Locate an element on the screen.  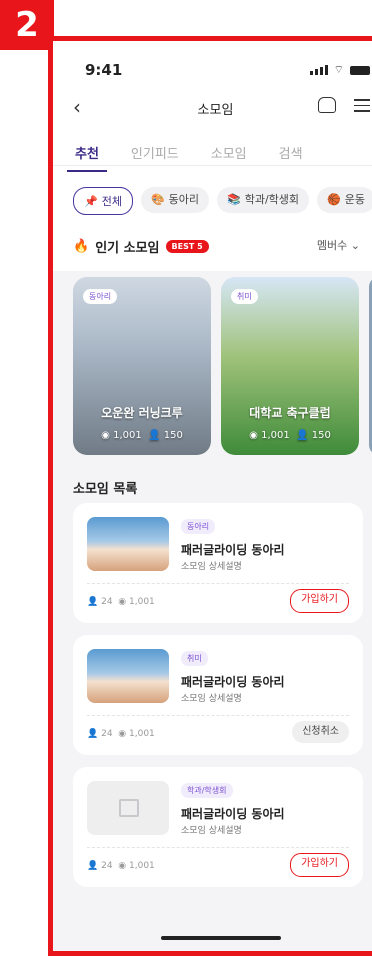
menu-icon is located at coordinates (362, 107).